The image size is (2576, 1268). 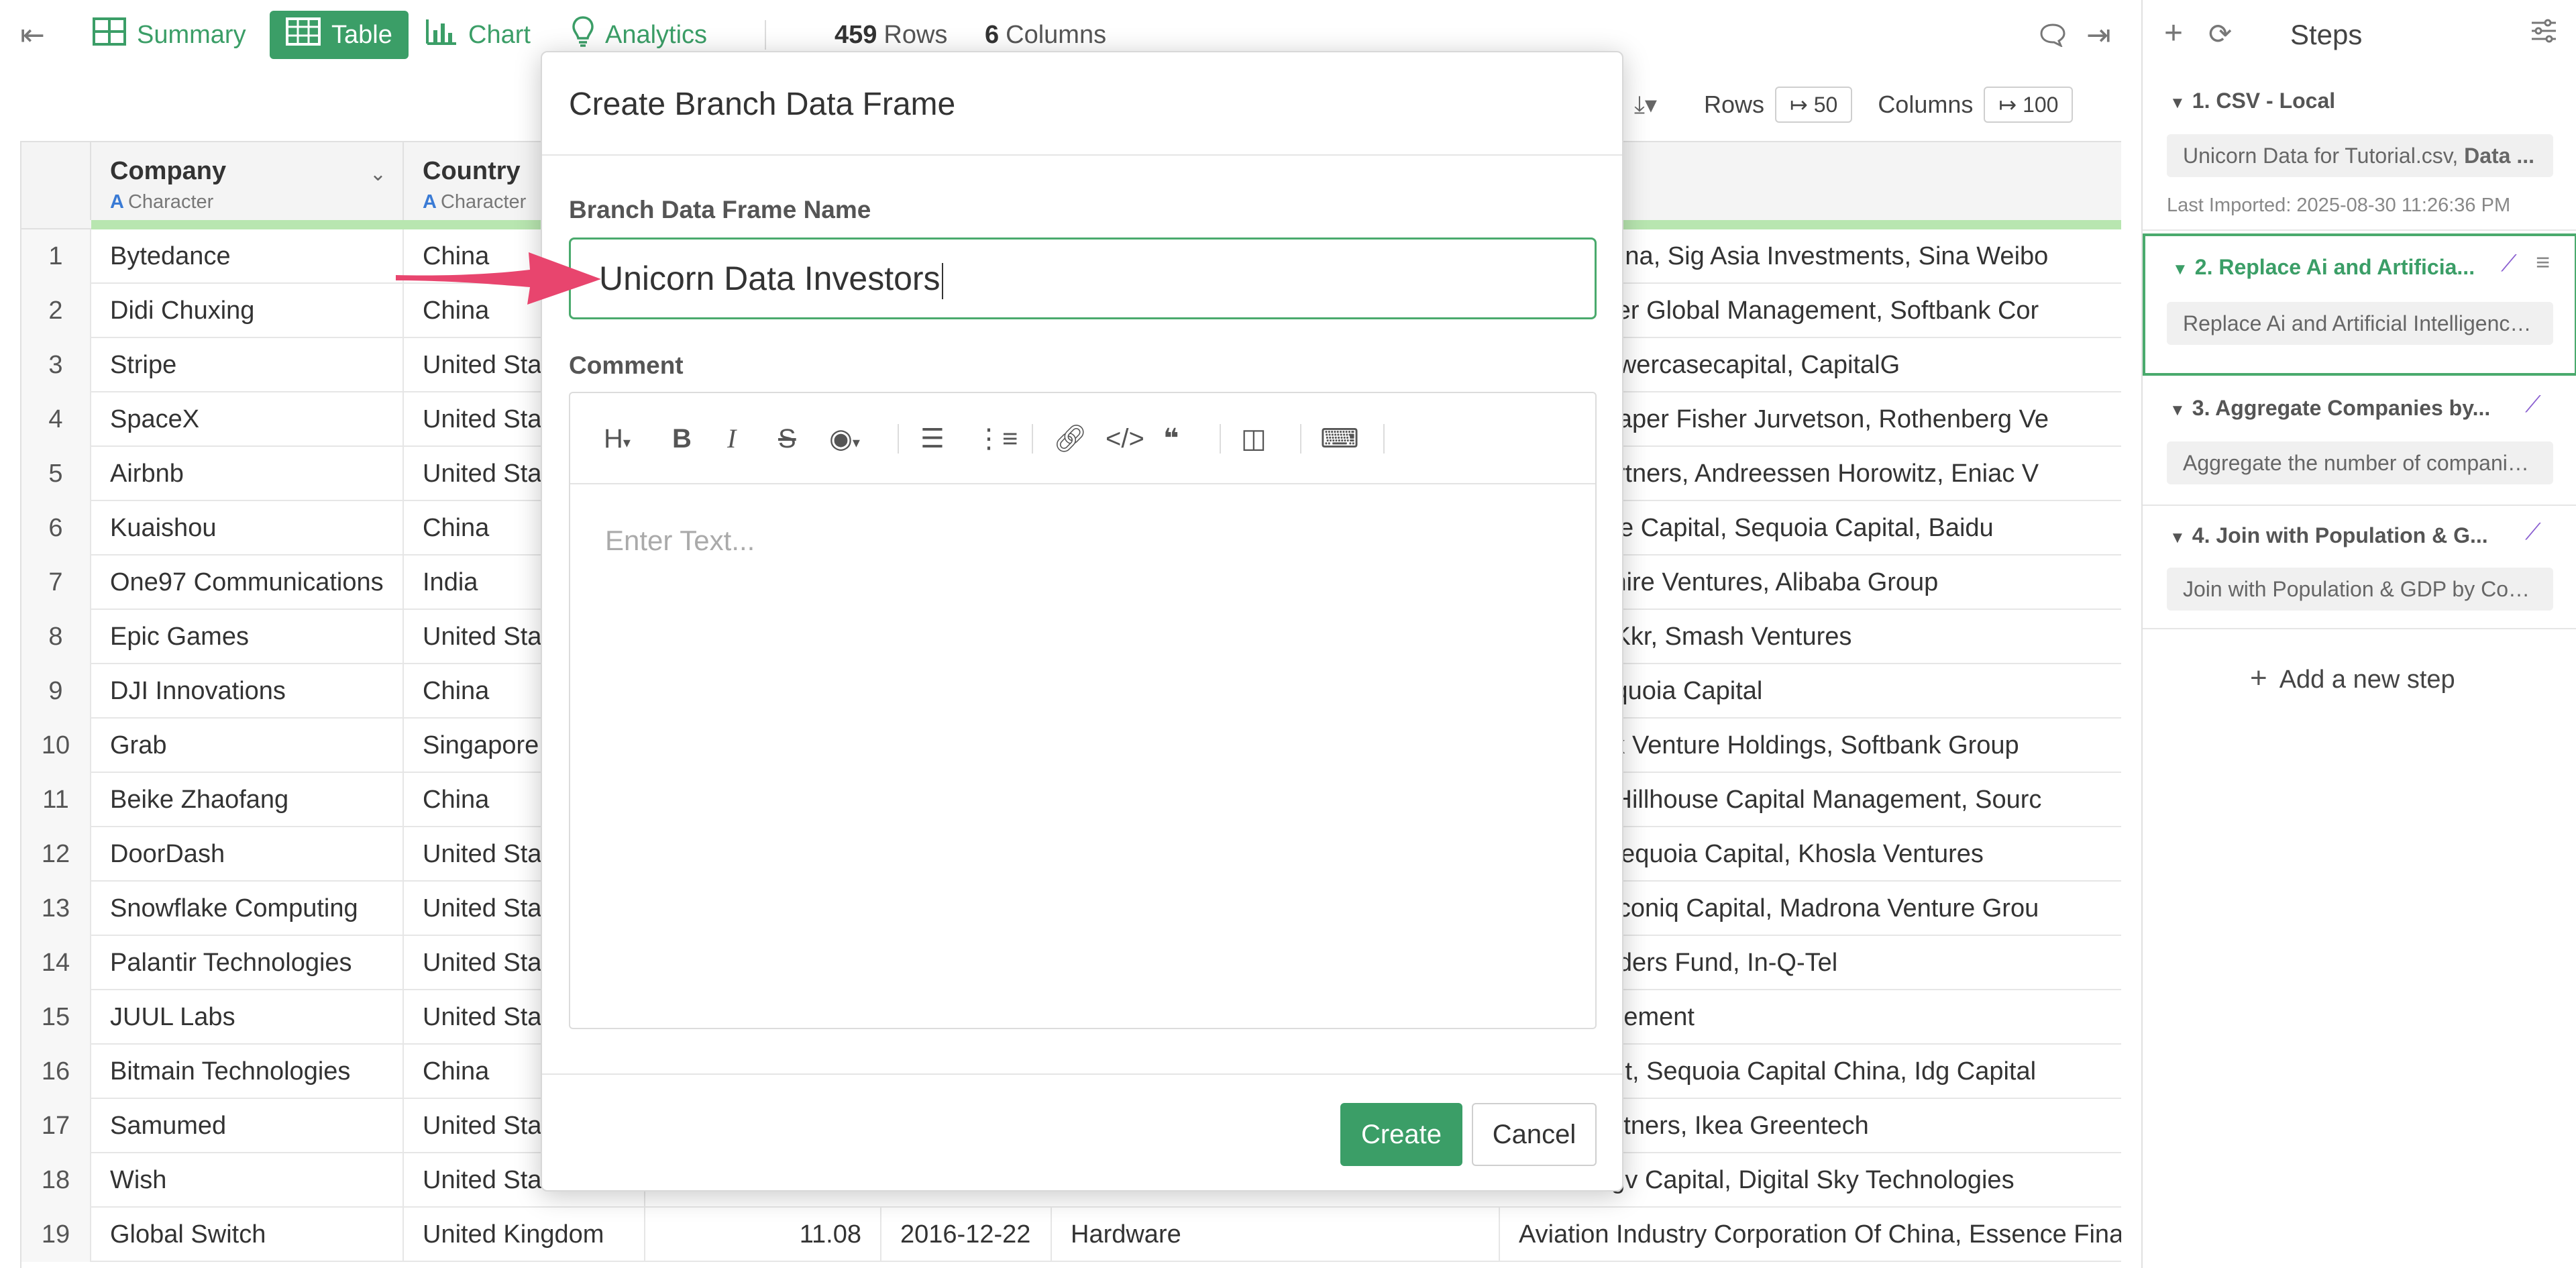 What do you see at coordinates (247, 528) in the screenshot?
I see `cell-company: Kuaishou` at bounding box center [247, 528].